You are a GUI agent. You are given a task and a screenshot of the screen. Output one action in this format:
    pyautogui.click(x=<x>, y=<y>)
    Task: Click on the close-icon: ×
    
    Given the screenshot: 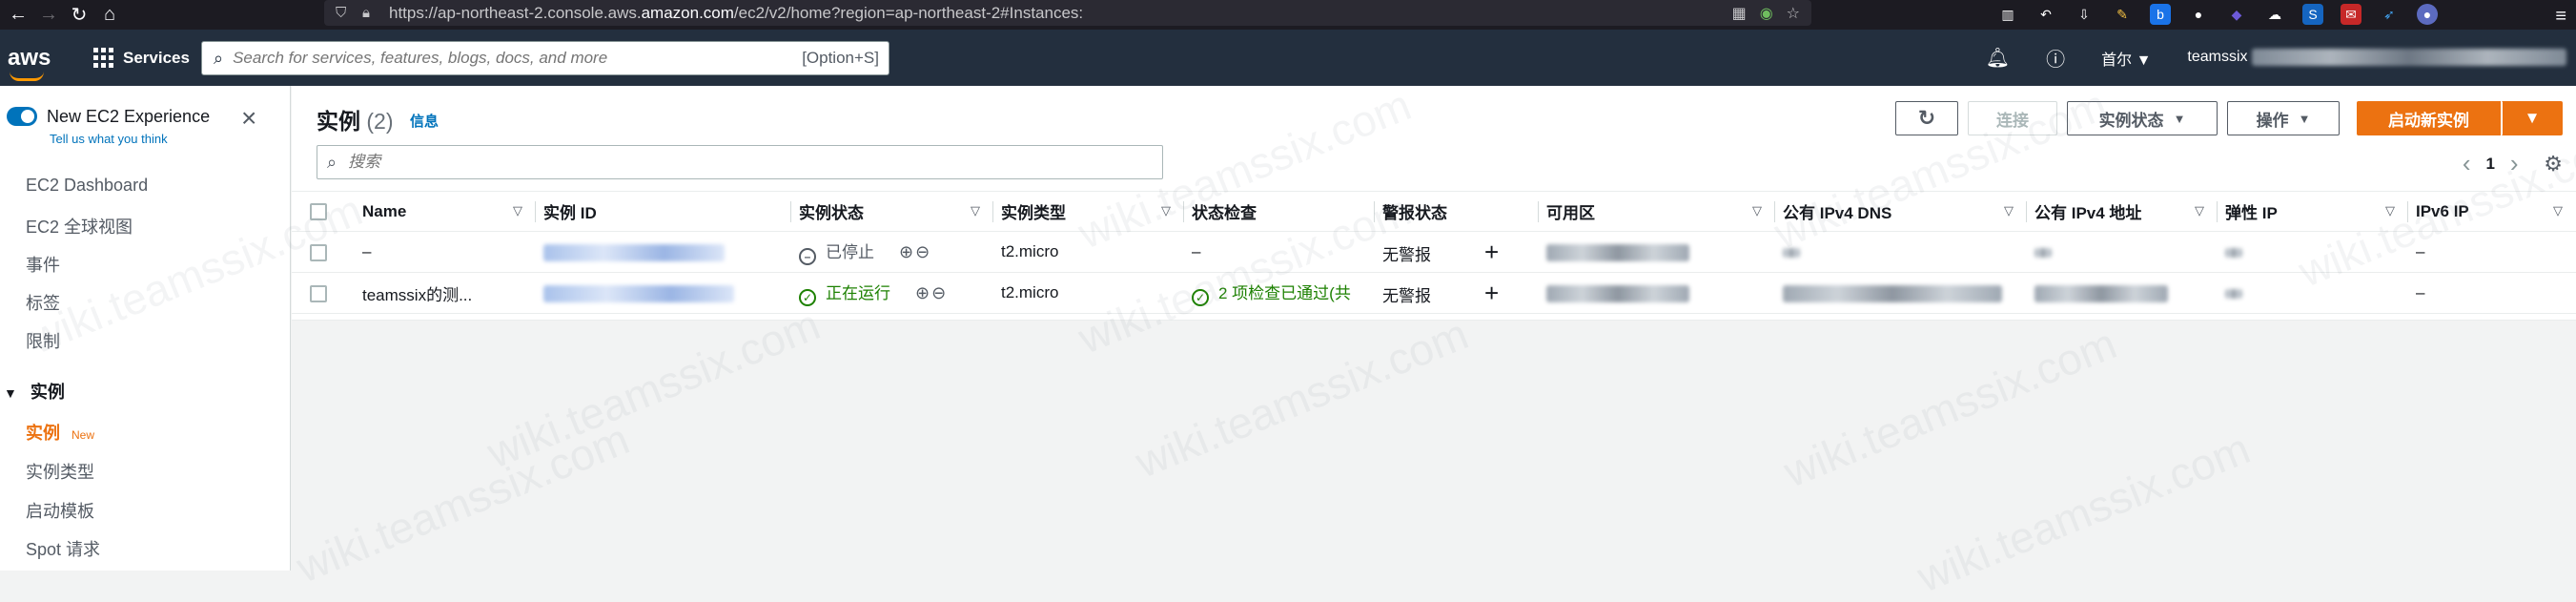 What is the action you would take?
    pyautogui.click(x=249, y=118)
    